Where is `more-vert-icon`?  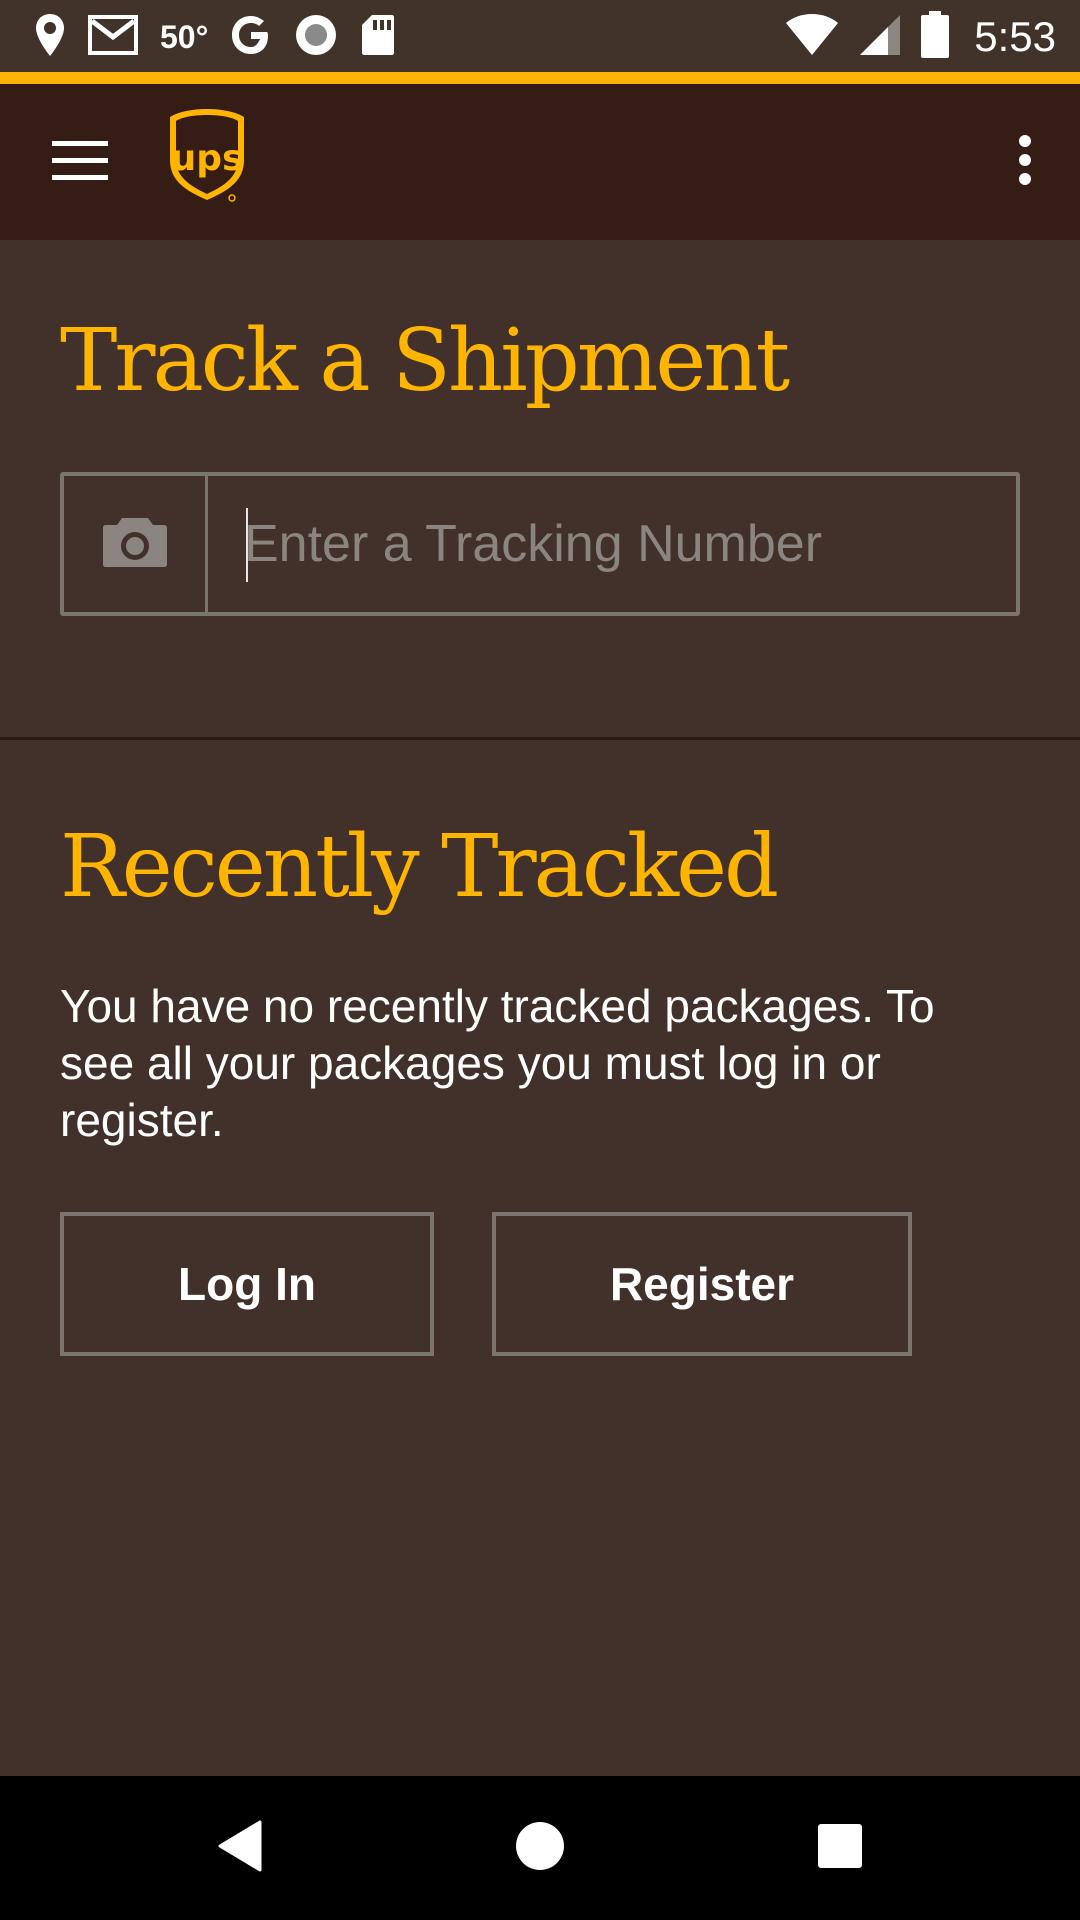
more-vert-icon is located at coordinates (1025, 162).